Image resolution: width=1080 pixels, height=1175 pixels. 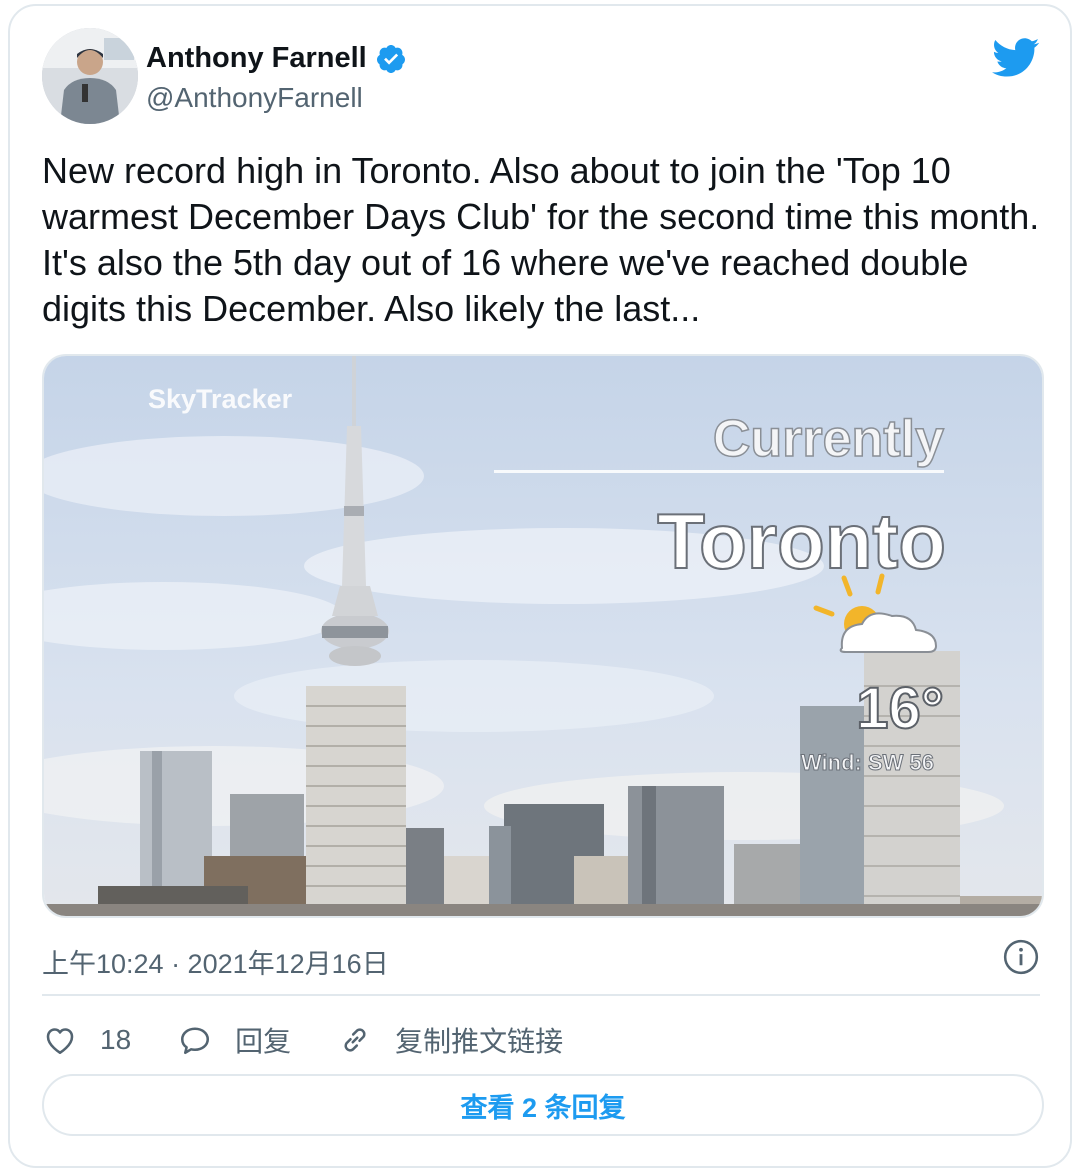 I want to click on info-icon, so click(x=1021, y=957).